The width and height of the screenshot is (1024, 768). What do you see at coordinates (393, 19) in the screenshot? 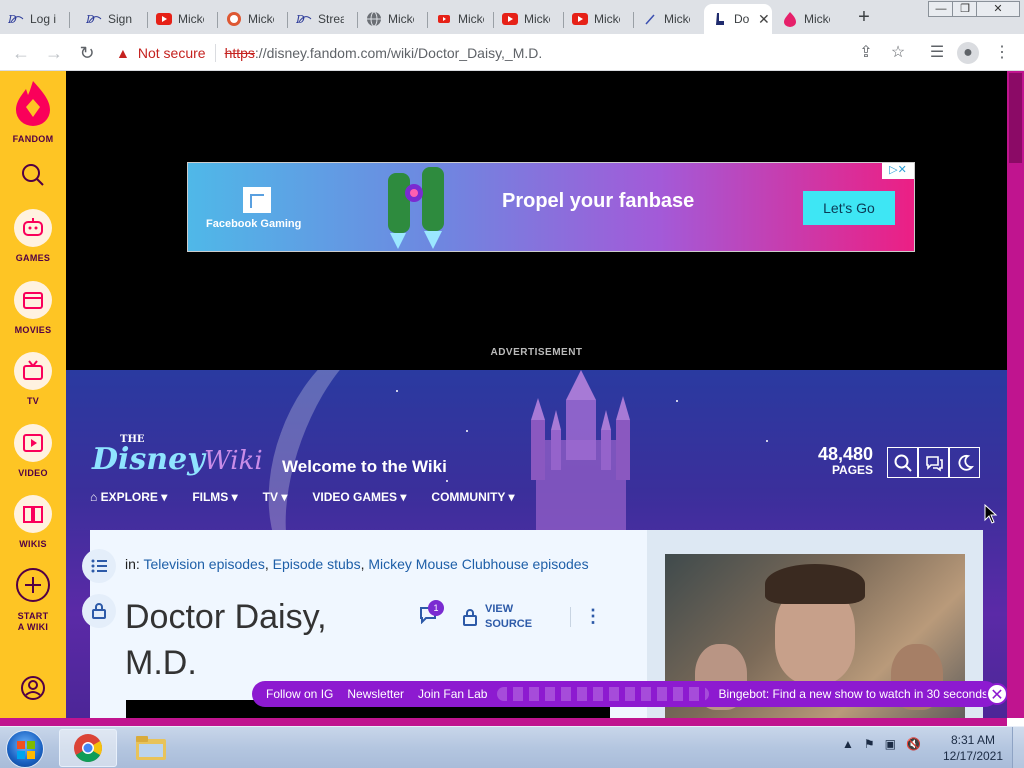
I see `tab-6: Mickey` at bounding box center [393, 19].